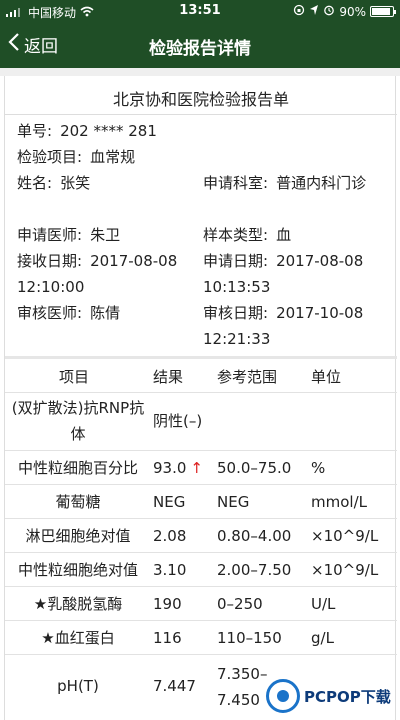 The width and height of the screenshot is (400, 720). I want to click on row-result: 2.08, so click(170, 536).